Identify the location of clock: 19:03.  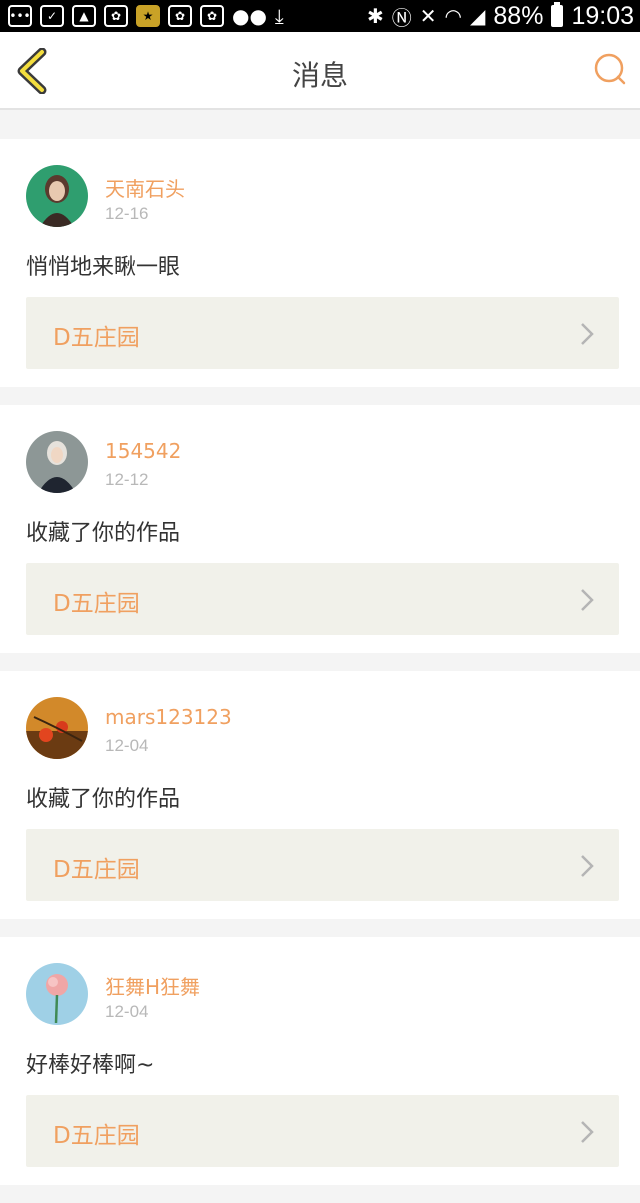
(602, 15).